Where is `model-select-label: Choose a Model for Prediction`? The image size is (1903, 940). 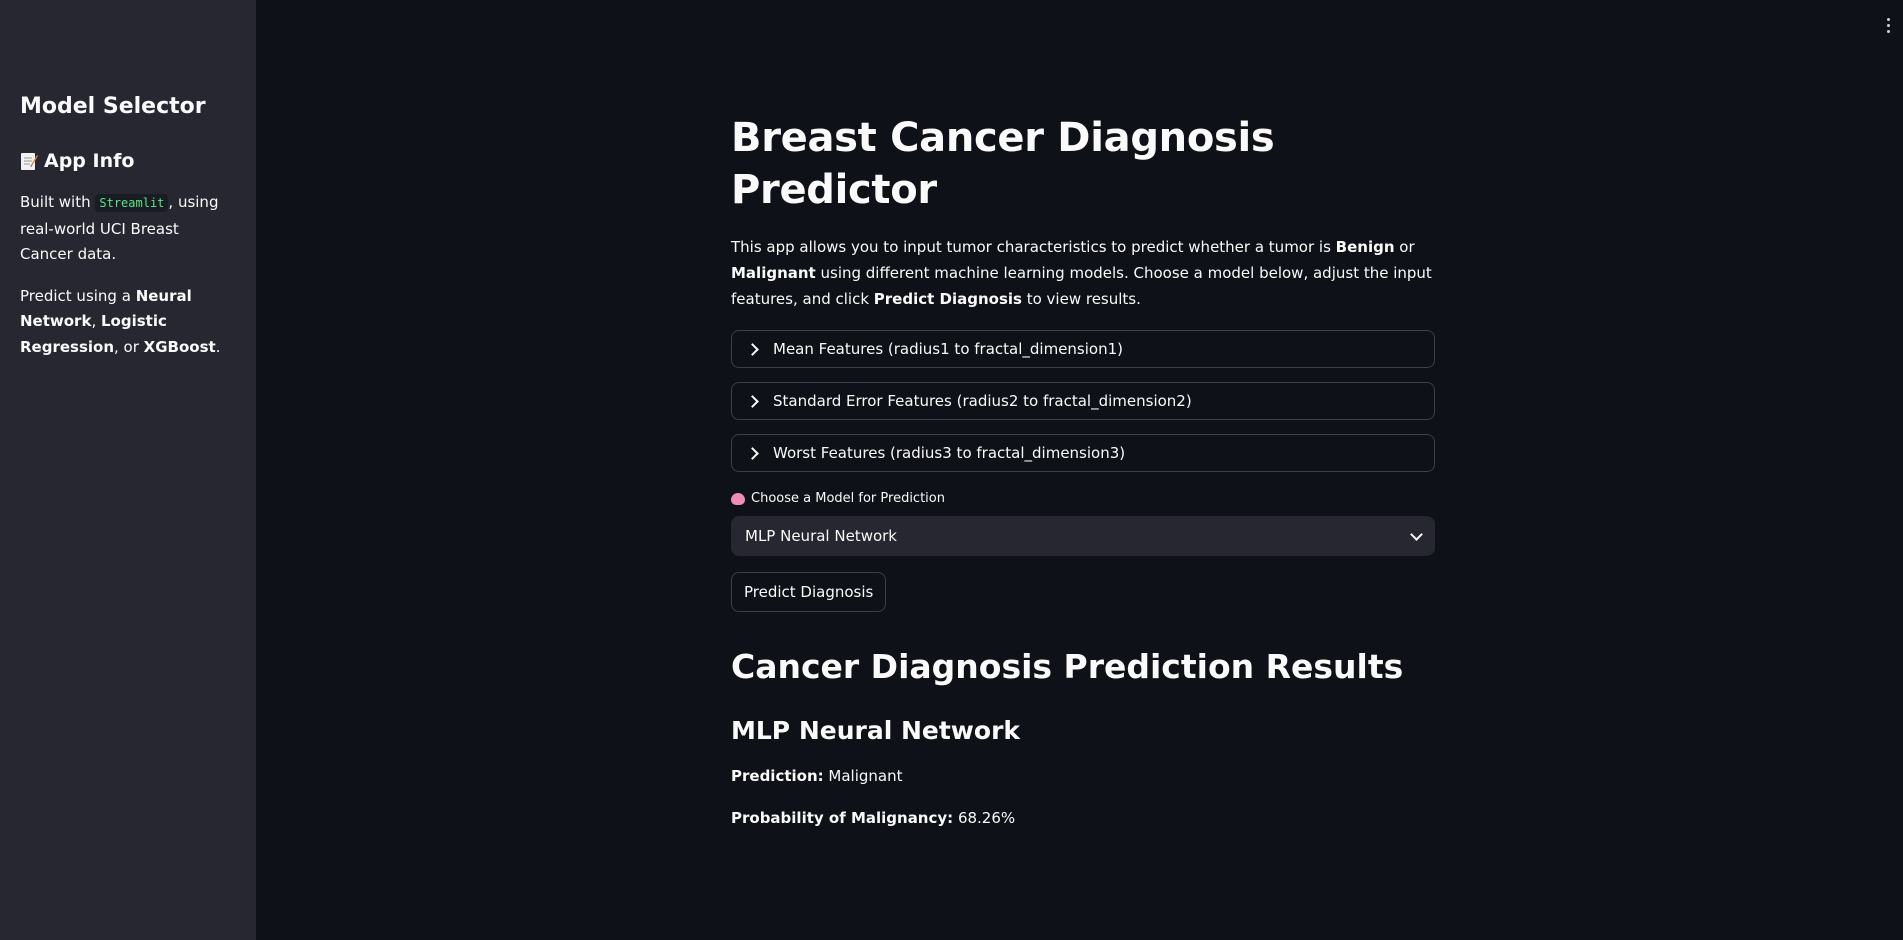 model-select-label: Choose a Model for Prediction is located at coordinates (1083, 499).